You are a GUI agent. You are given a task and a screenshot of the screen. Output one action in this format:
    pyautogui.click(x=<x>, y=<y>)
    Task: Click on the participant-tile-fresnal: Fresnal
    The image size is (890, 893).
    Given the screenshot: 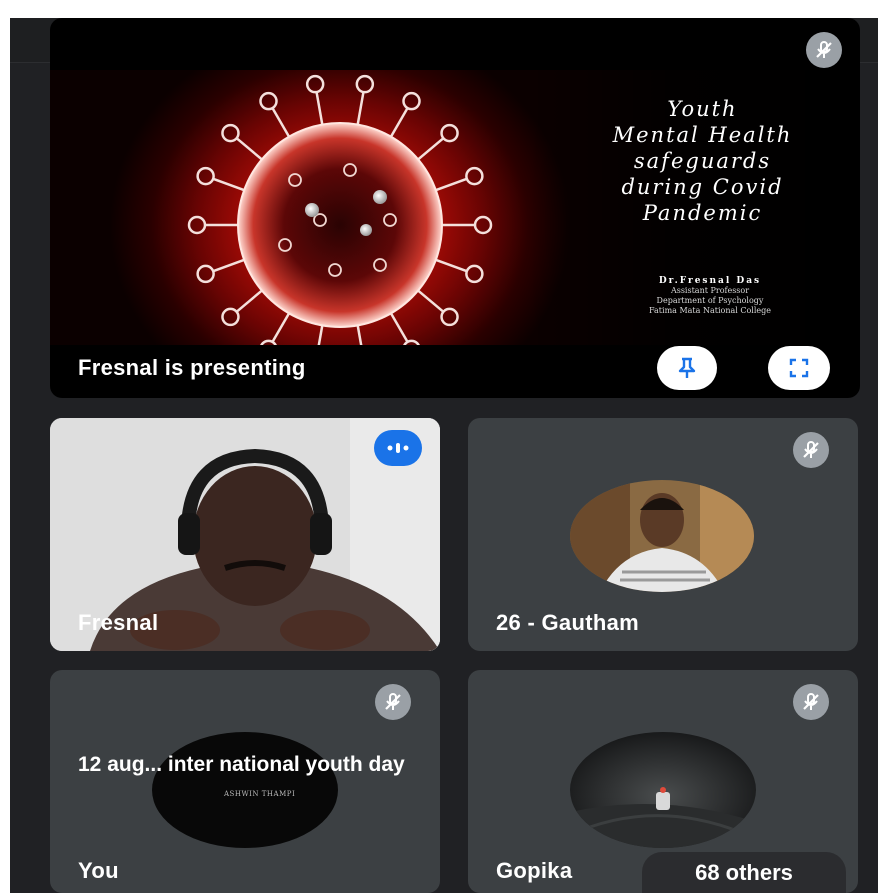 What is the action you would take?
    pyautogui.click(x=245, y=534)
    